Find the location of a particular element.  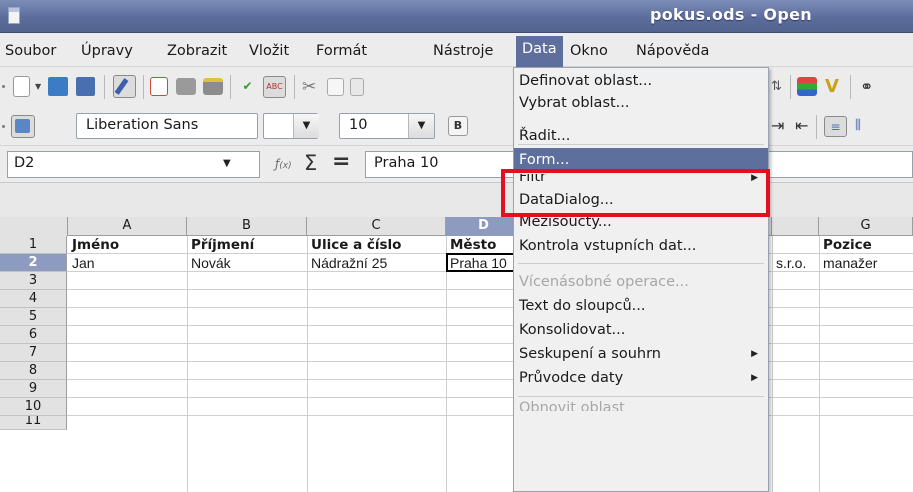

column-header-a: A is located at coordinates (127, 226).